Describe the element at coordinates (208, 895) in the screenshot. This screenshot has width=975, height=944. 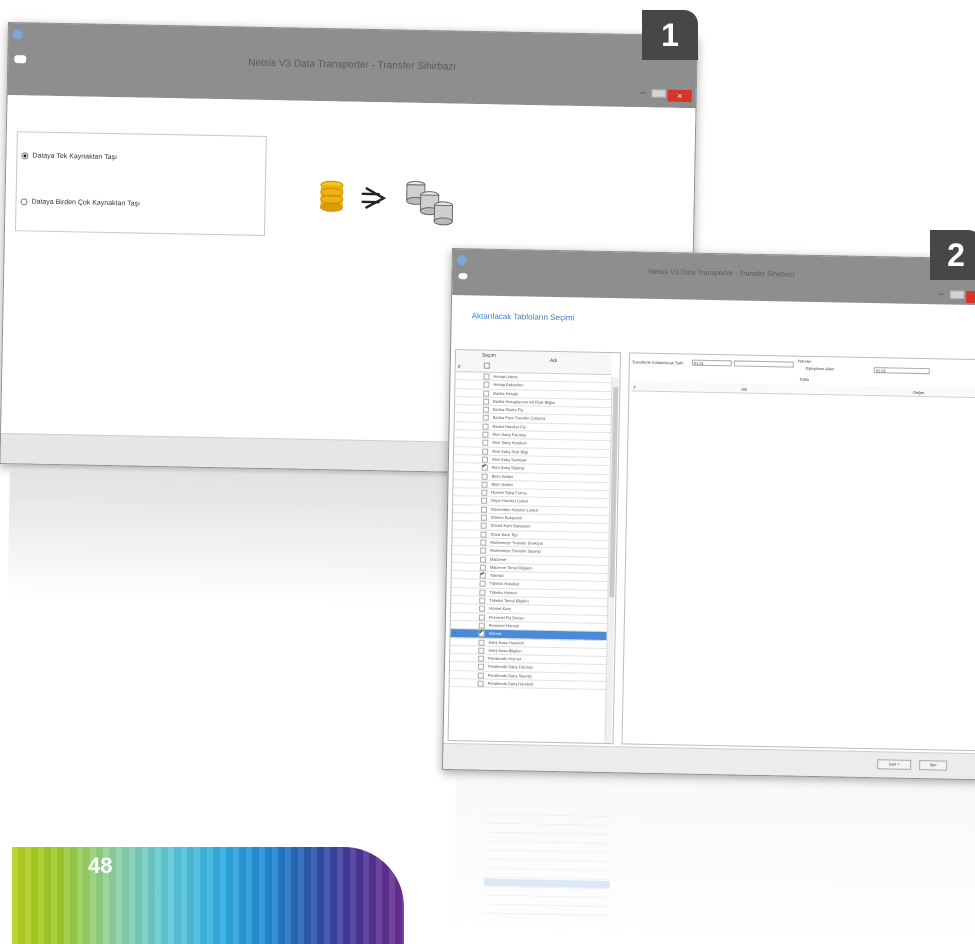
I see `page-number-tab: 48` at that location.